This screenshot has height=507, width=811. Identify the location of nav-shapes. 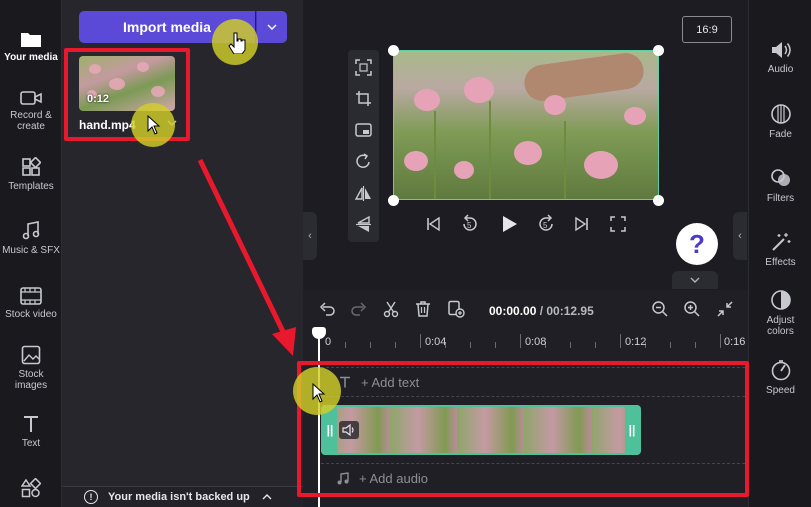
(31, 490).